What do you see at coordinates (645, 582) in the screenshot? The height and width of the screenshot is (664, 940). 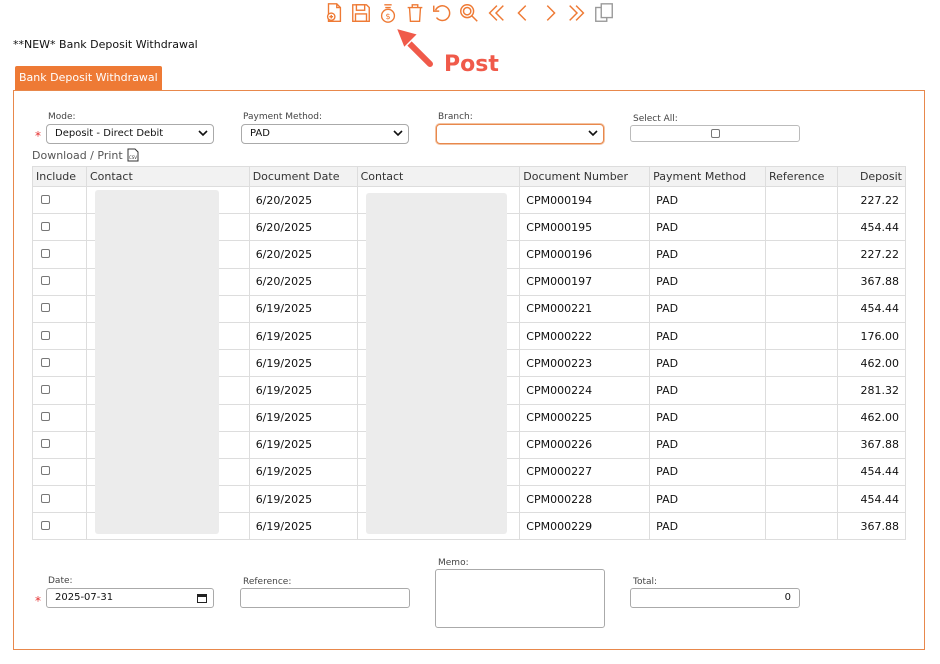 I see `total-label: Total:` at bounding box center [645, 582].